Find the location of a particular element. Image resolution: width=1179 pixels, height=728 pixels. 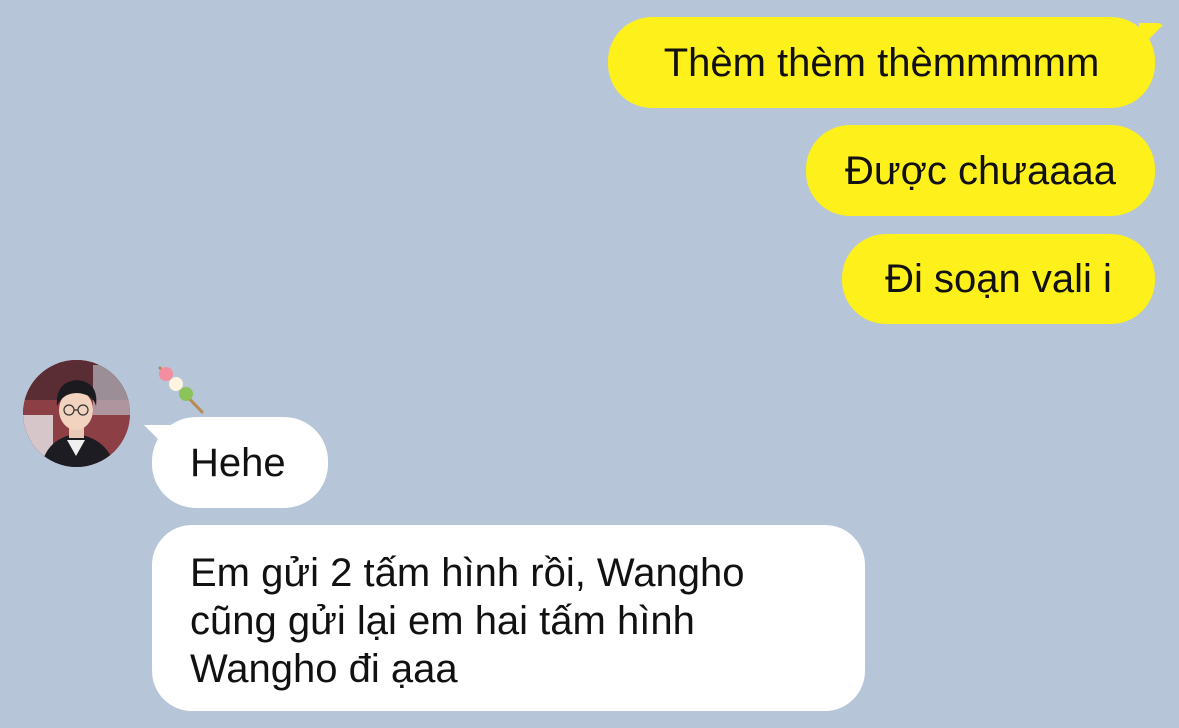

contact-avatar is located at coordinates (76, 413).